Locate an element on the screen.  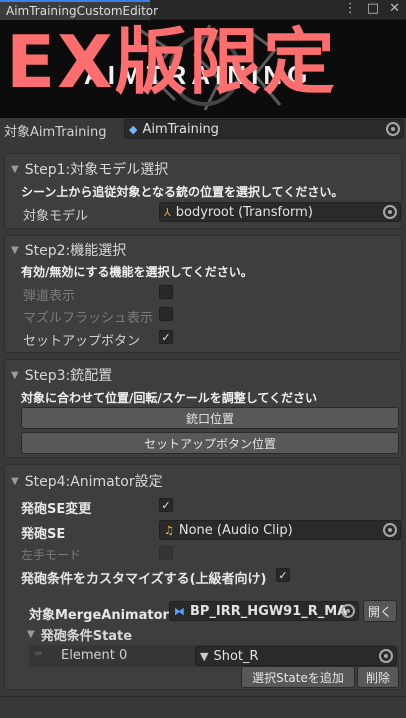
se-change-checkbox: ✓ is located at coordinates (166, 505).